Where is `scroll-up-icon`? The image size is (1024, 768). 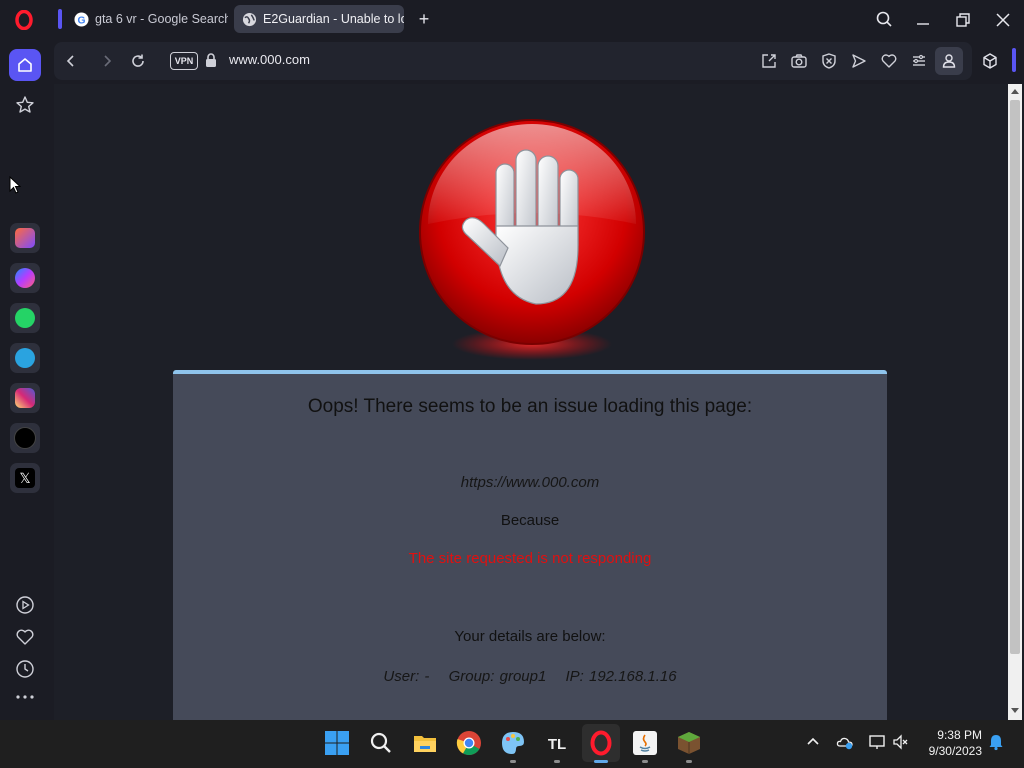 scroll-up-icon is located at coordinates (1015, 91).